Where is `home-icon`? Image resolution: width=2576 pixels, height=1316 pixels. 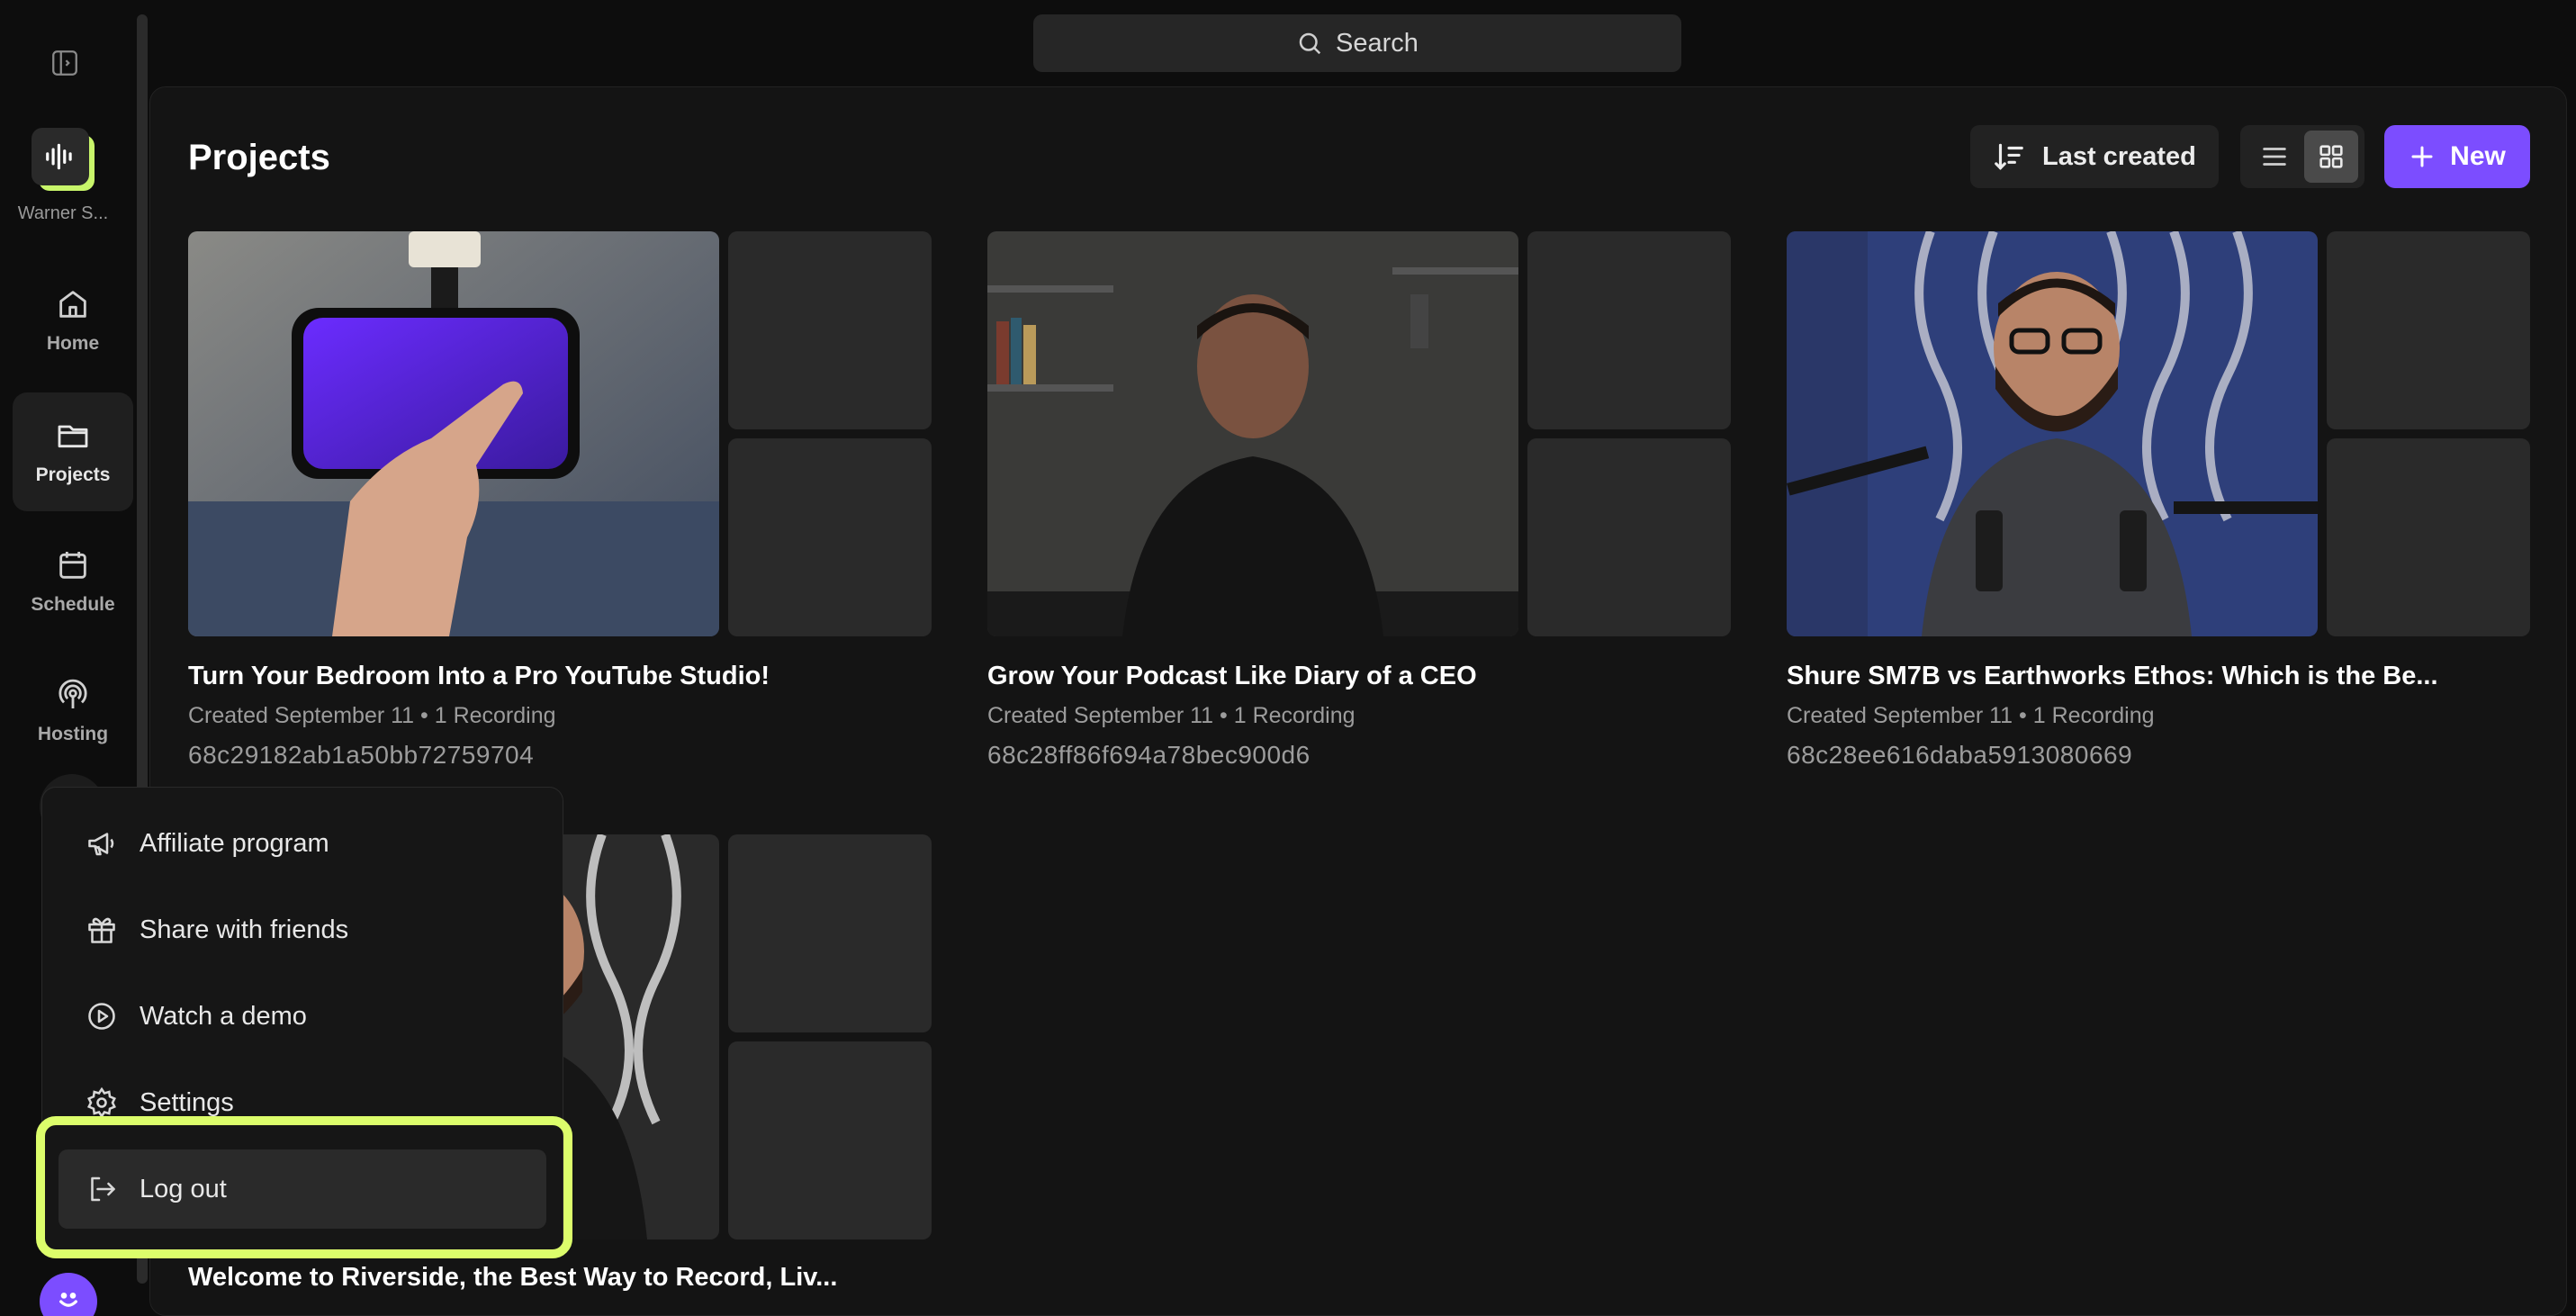 home-icon is located at coordinates (72, 304).